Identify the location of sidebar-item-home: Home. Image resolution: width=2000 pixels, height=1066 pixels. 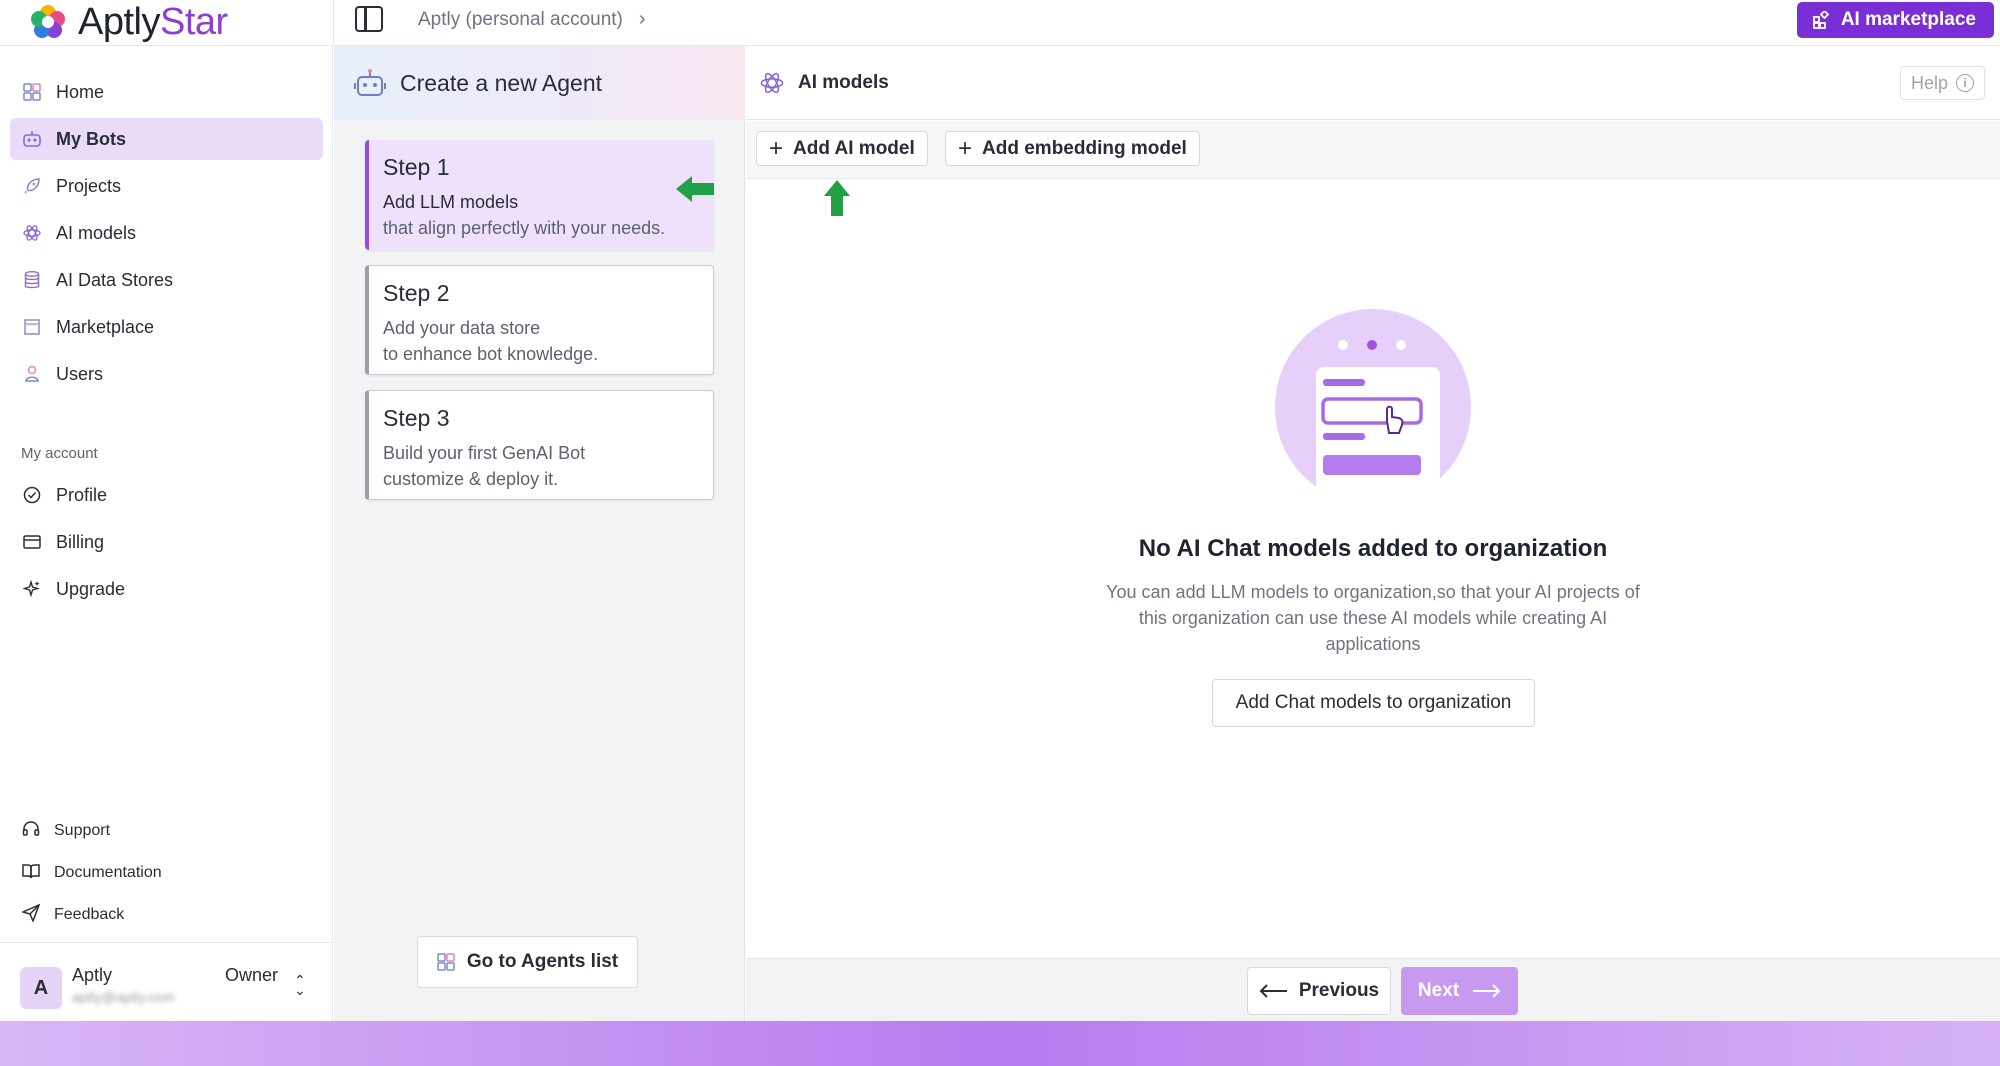
(166, 92).